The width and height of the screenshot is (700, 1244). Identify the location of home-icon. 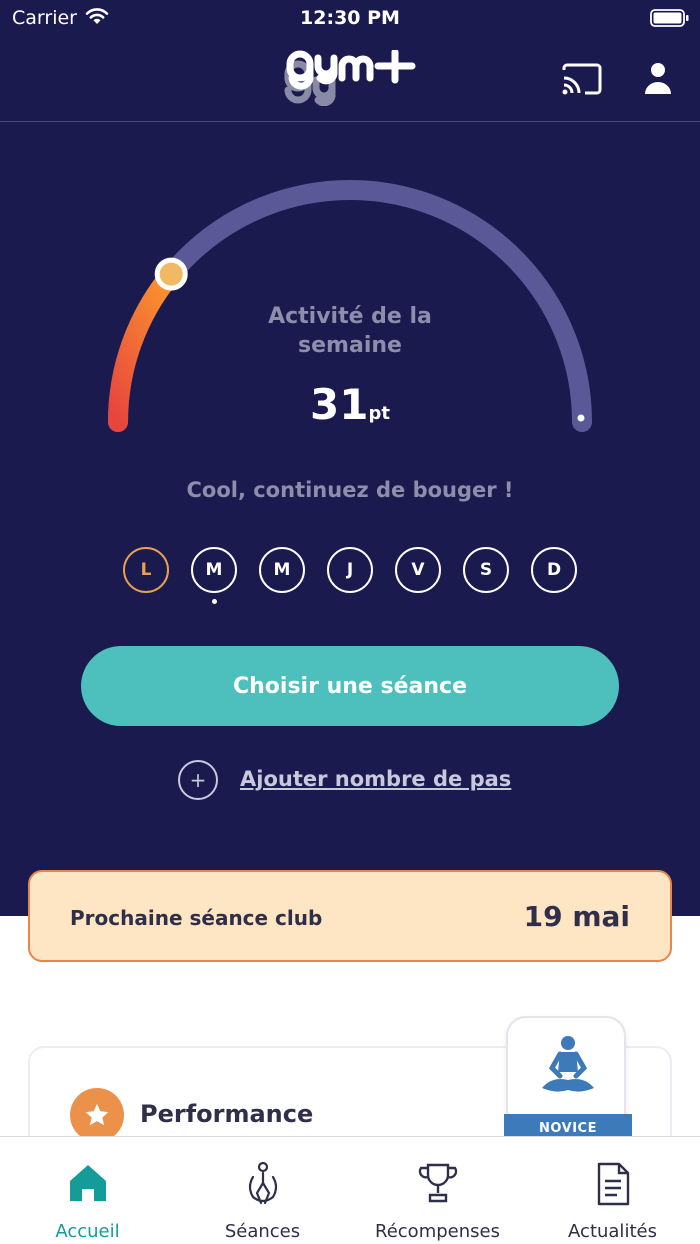
(87, 1186).